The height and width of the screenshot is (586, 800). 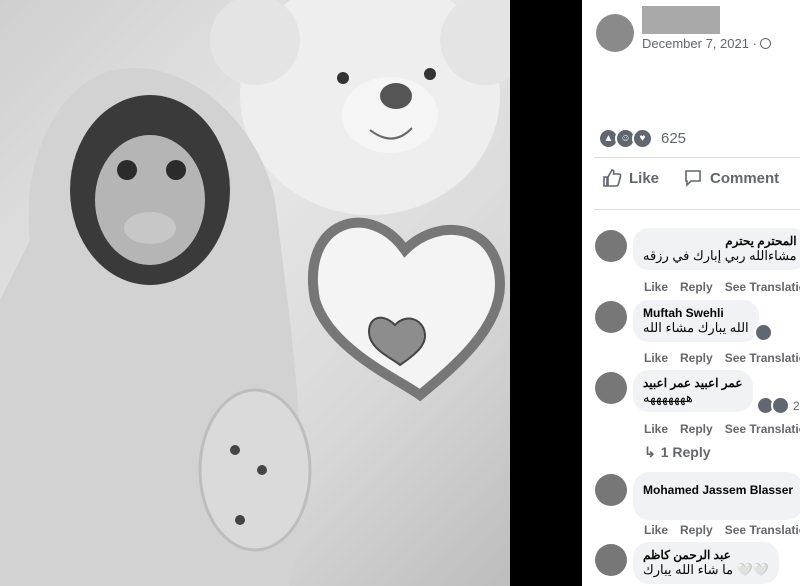 I want to click on reaction-summary: ▲ ☺ ♥ 625, so click(x=642, y=138).